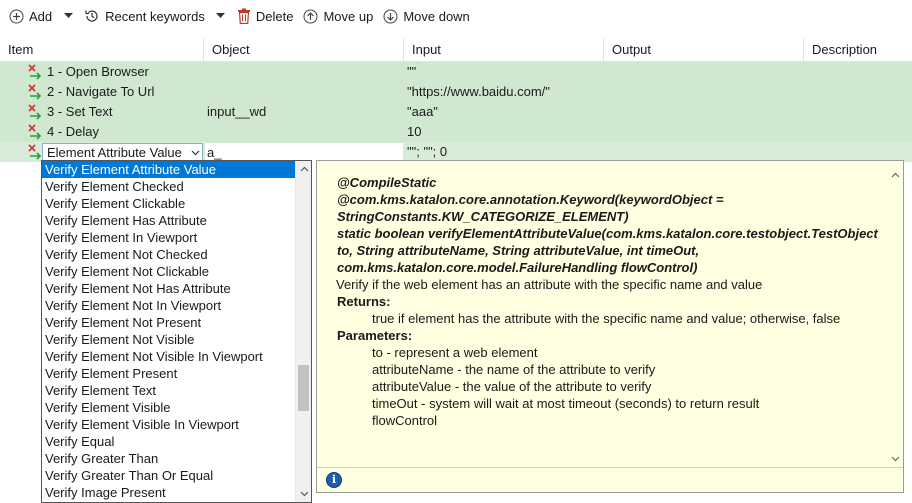 The height and width of the screenshot is (503, 912). What do you see at coordinates (422, 111) in the screenshot?
I see `step-input-cell: "aaa"` at bounding box center [422, 111].